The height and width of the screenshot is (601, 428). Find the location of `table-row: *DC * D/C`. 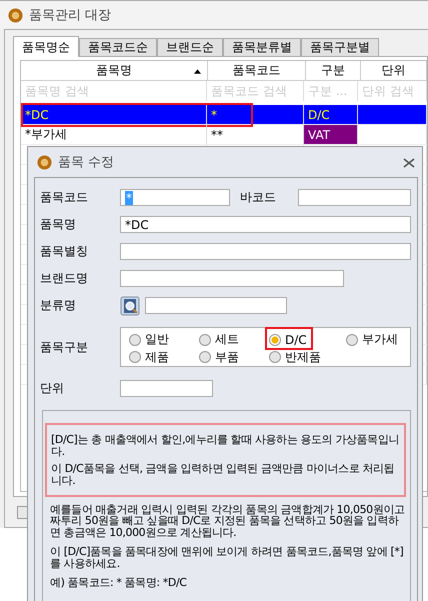

table-row: *DC * D/C is located at coordinates (224, 115).